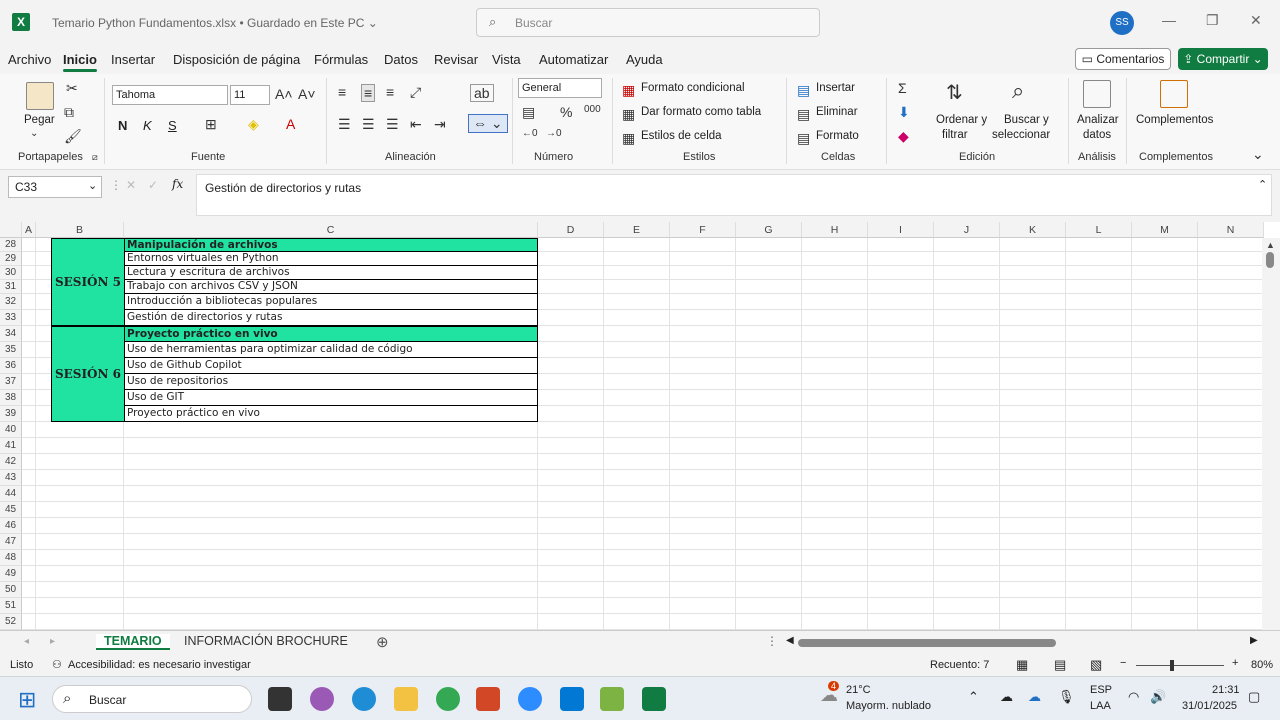  What do you see at coordinates (11, 622) in the screenshot?
I see `row-header-52: 52` at bounding box center [11, 622].